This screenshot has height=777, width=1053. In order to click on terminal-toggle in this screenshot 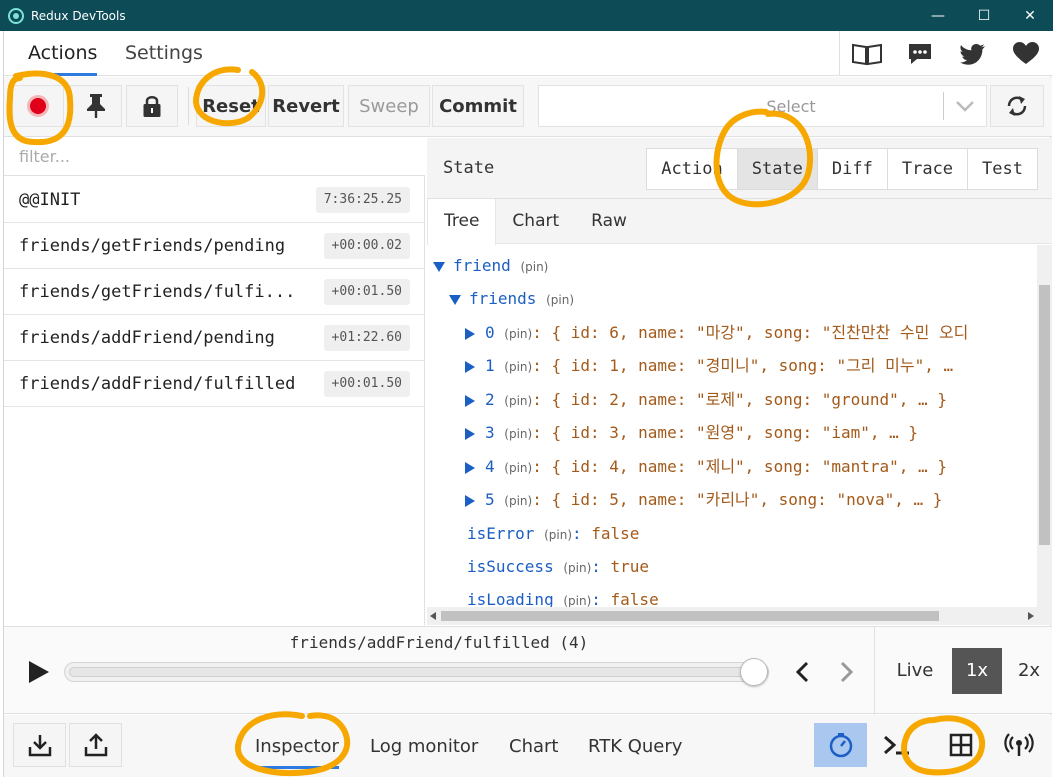, I will do `click(896, 745)`.